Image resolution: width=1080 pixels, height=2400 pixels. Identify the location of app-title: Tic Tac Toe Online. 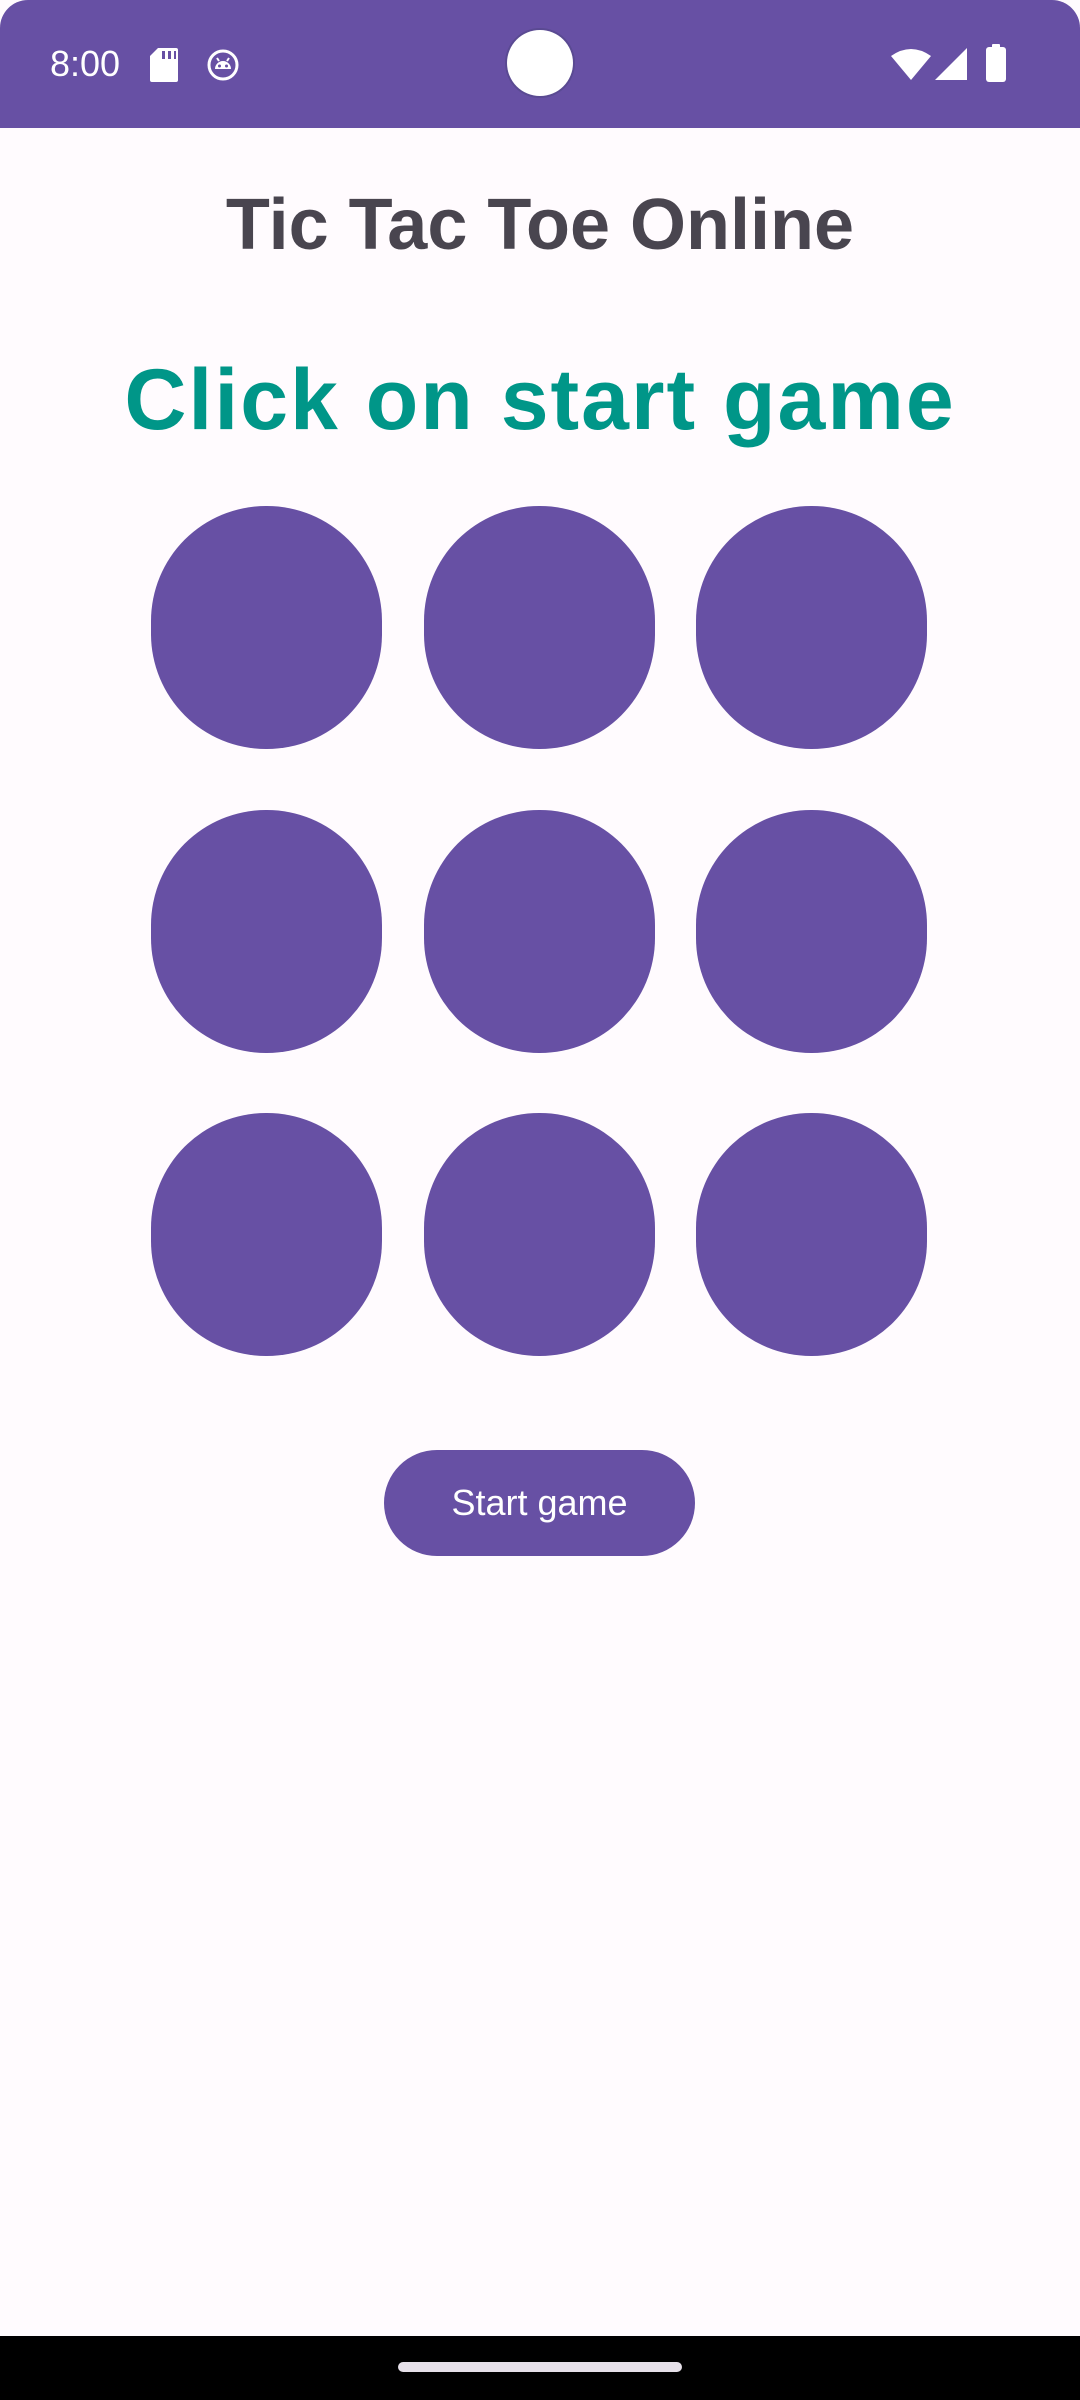
(540, 225).